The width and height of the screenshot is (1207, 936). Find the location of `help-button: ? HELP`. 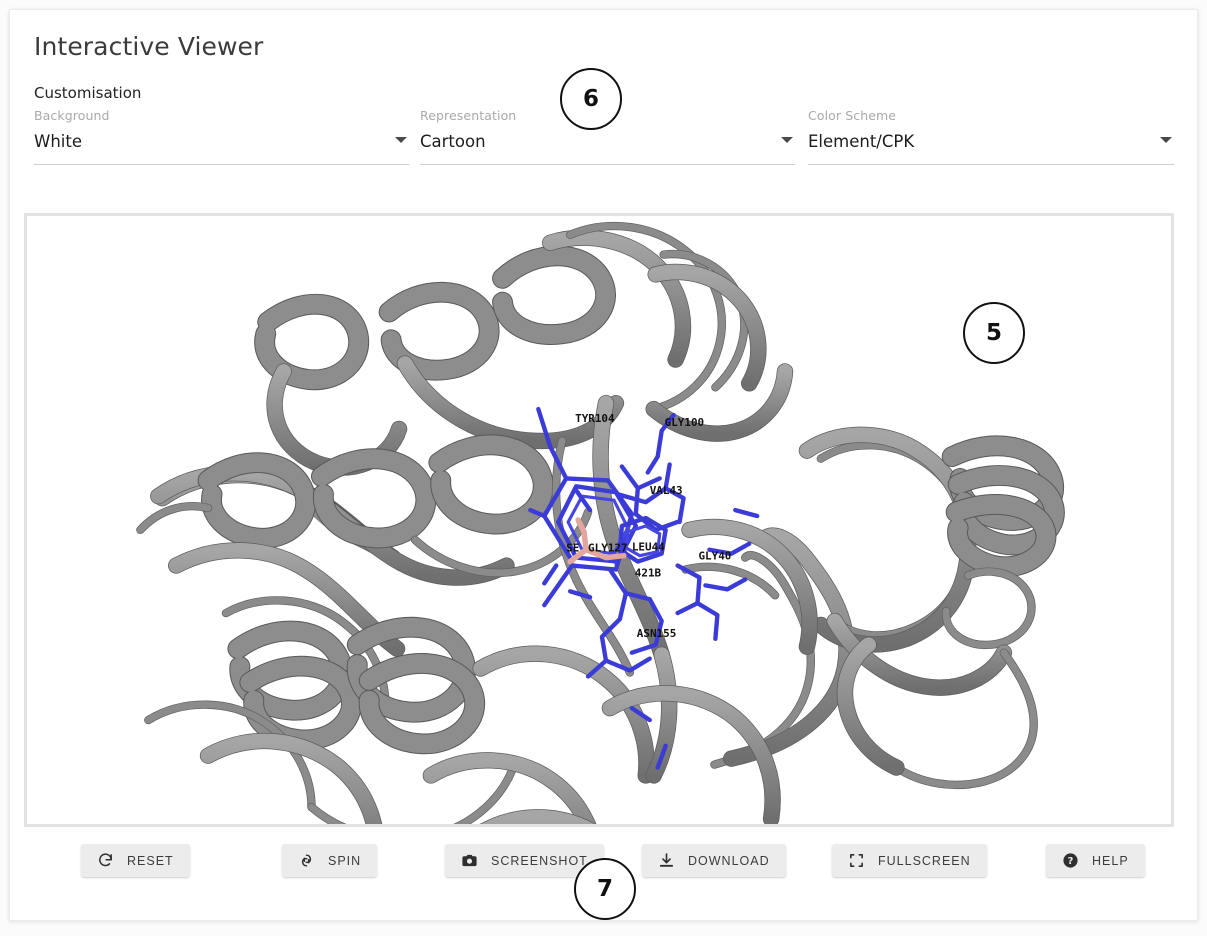

help-button: ? HELP is located at coordinates (1095, 860).